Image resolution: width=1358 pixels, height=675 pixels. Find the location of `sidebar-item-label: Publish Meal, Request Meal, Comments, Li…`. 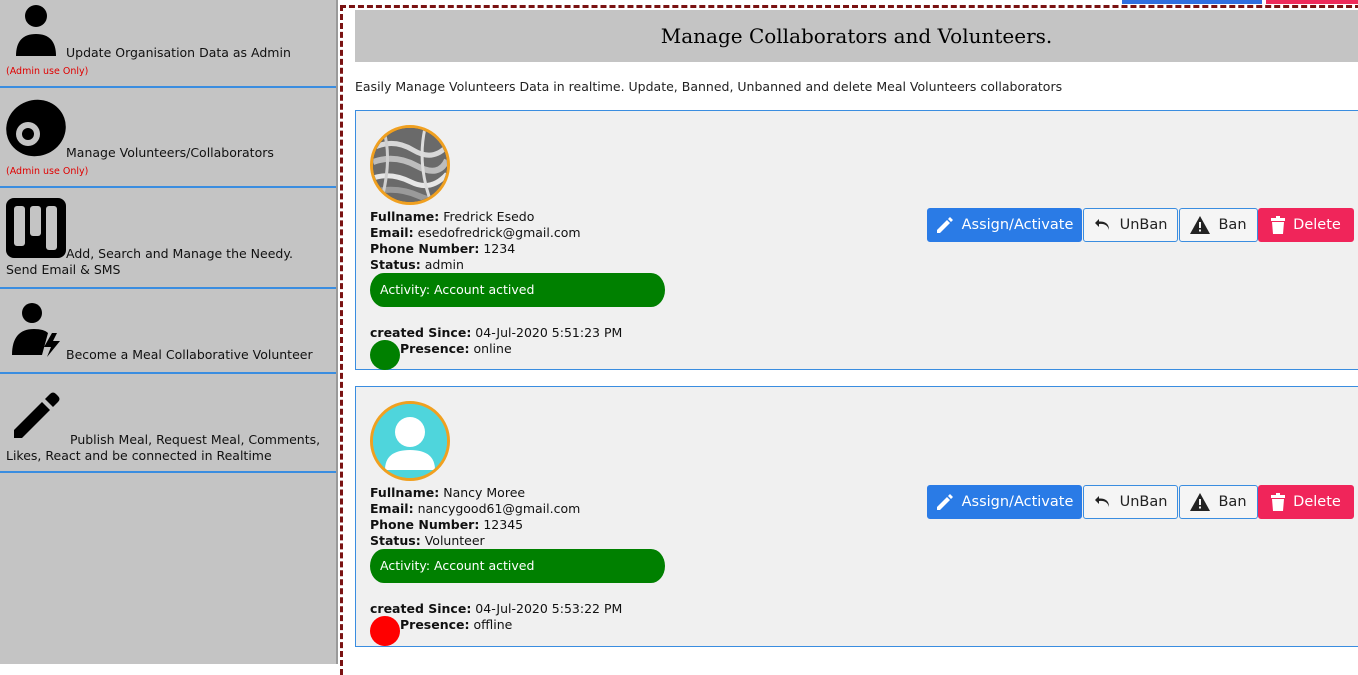

sidebar-item-label: Publish Meal, Request Meal, Comments, Li… is located at coordinates (163, 447).